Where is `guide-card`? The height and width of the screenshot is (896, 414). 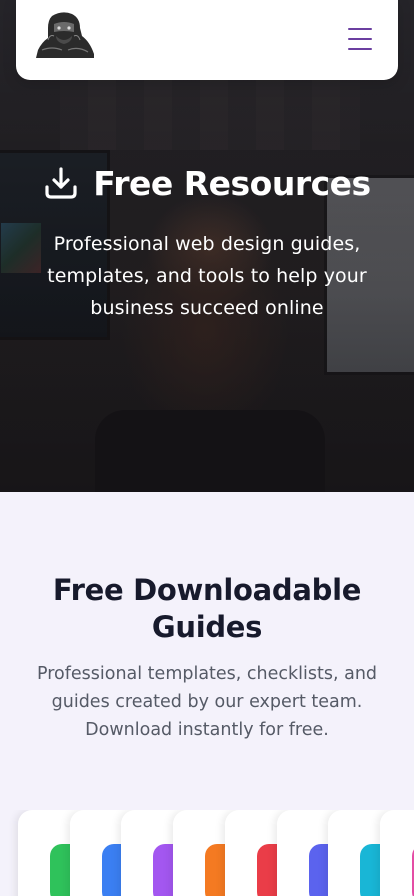 guide-card is located at coordinates (396, 853).